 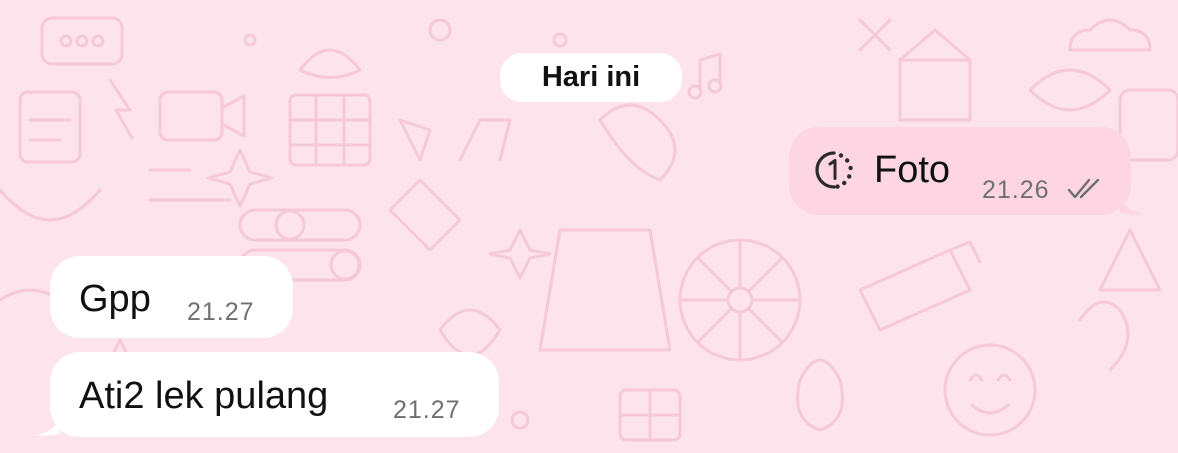 I want to click on message-timestamp: 21.26, so click(x=1016, y=190).